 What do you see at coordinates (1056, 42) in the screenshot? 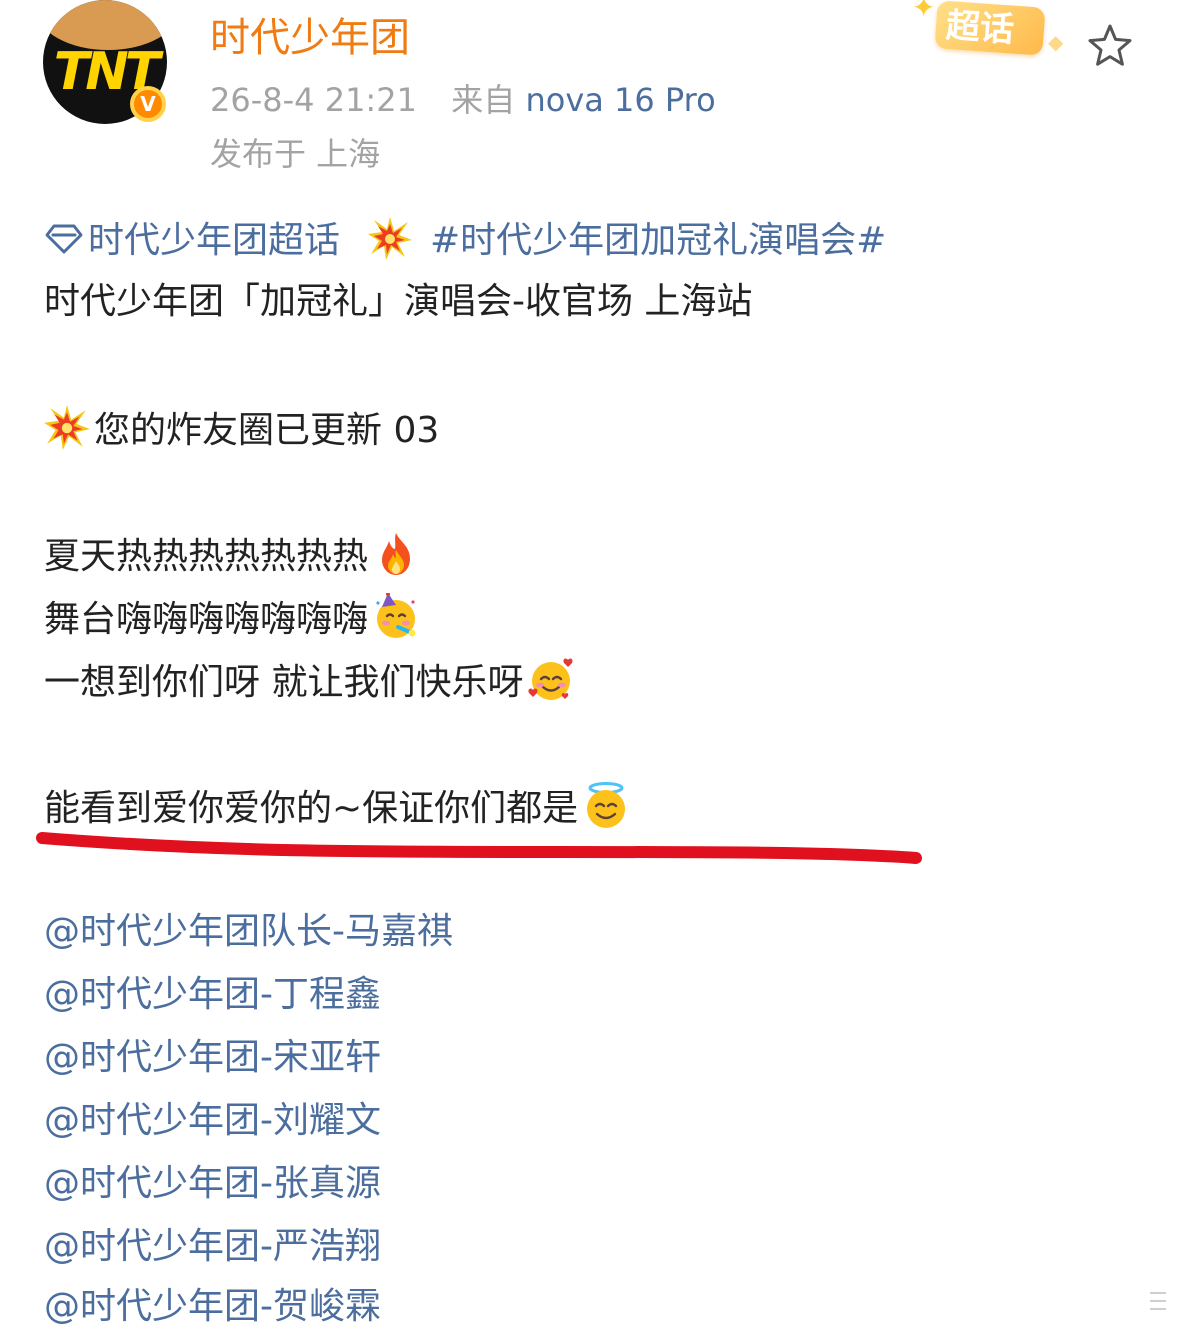
I see `sparkle-icon: ◆` at bounding box center [1056, 42].